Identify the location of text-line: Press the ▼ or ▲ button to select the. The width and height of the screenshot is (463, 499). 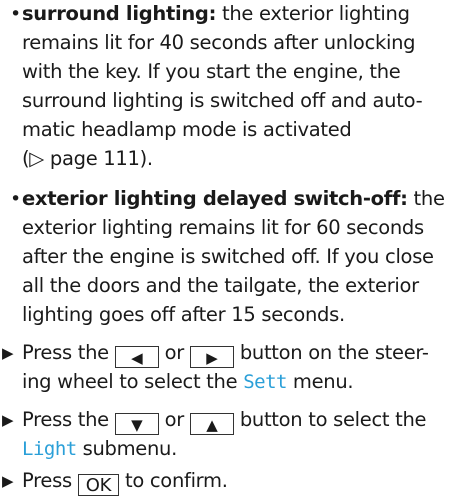
(224, 421).